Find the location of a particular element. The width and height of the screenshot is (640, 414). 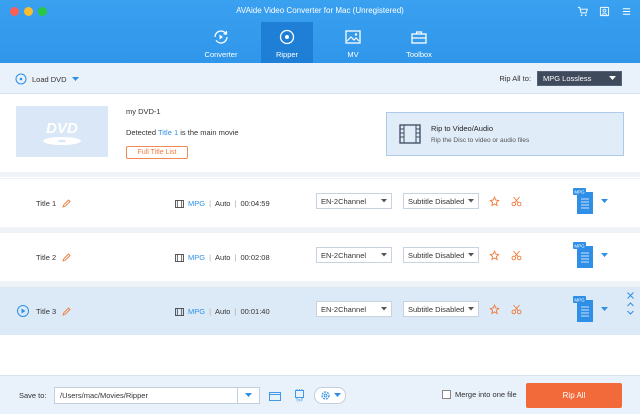

title-meta: MPG | Auto | 00:04:59 is located at coordinates (222, 203).